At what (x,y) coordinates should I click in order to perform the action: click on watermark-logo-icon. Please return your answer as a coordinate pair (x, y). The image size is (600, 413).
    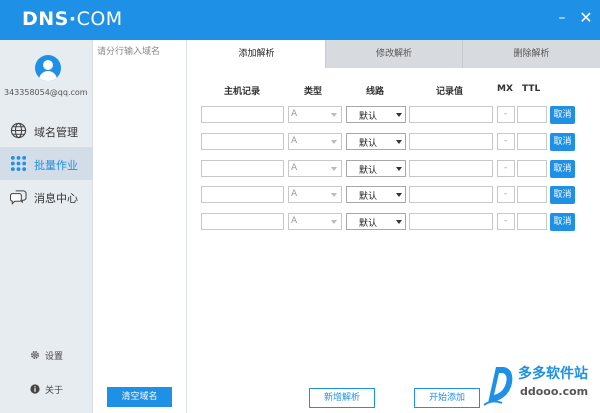
    Looking at the image, I should click on (498, 386).